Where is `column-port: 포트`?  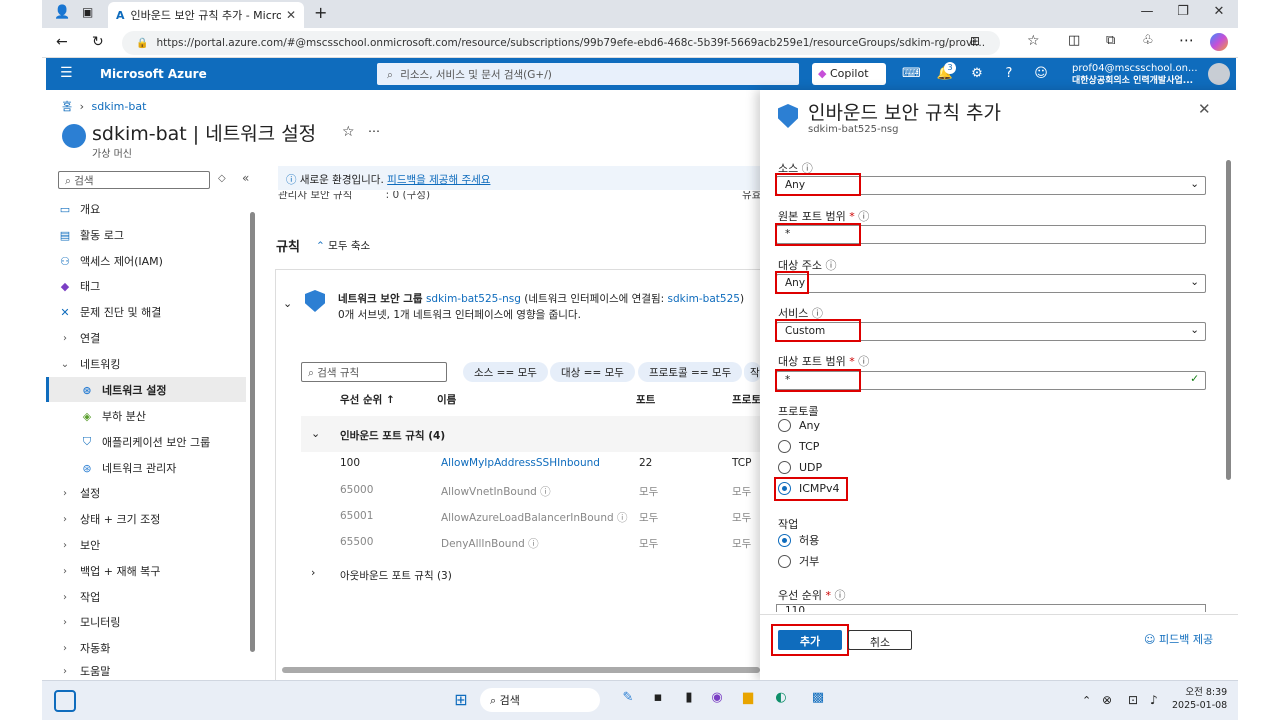
column-port: 포트 is located at coordinates (645, 399).